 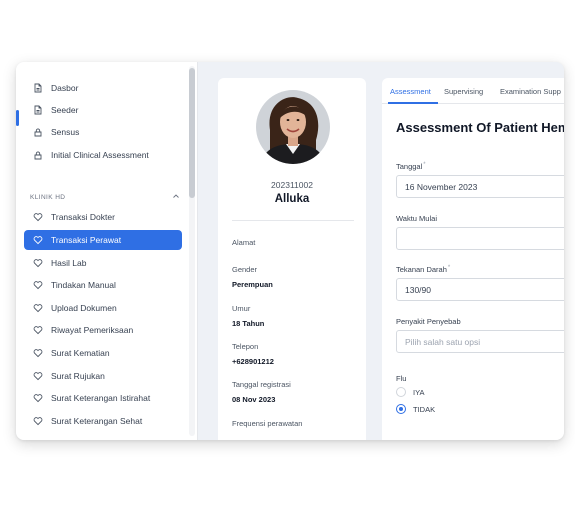 What do you see at coordinates (80, 353) in the screenshot?
I see `sidebar-item-label: Surat Kematian` at bounding box center [80, 353].